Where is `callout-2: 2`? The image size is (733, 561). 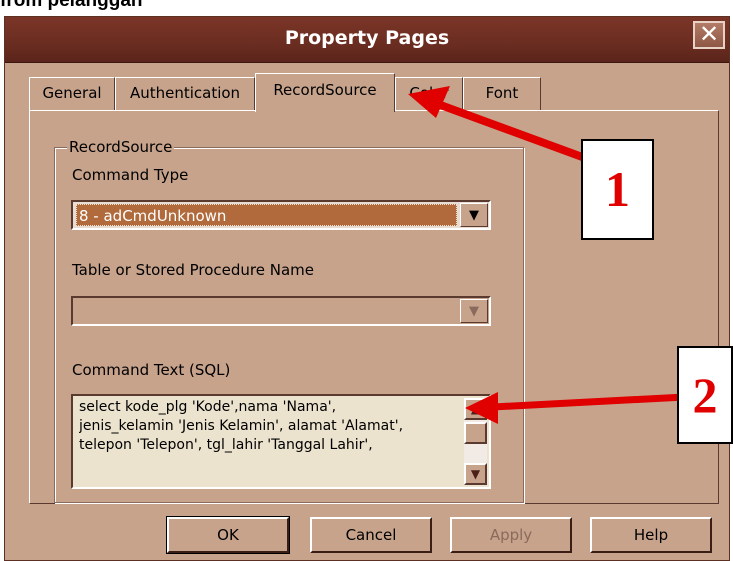
callout-2: 2 is located at coordinates (705, 395).